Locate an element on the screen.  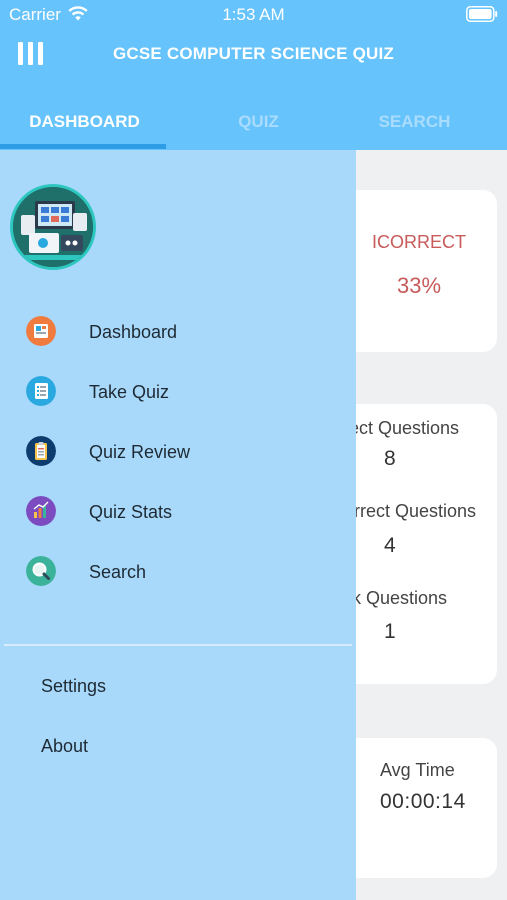
drawer-item-quiz-review: Quiz Review is located at coordinates (178, 456).